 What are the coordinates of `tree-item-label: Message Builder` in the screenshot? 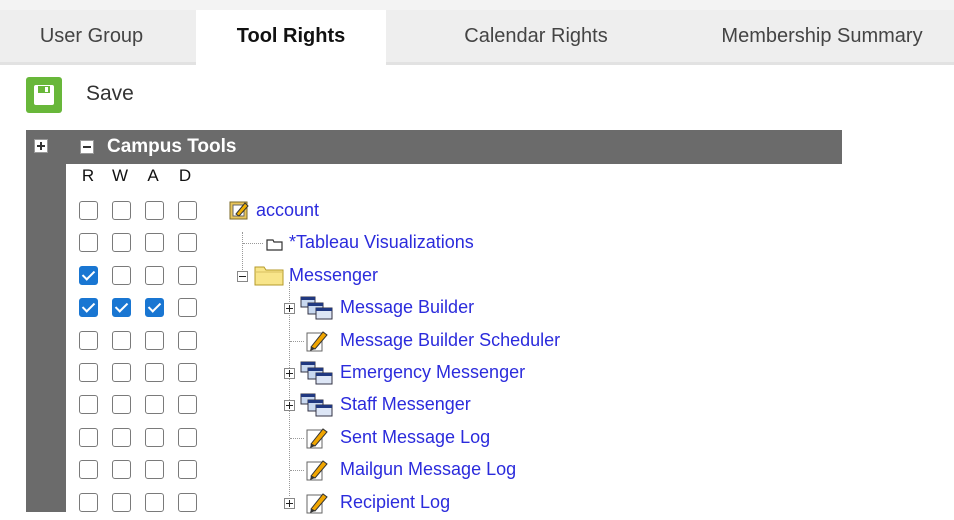 It's located at (407, 307).